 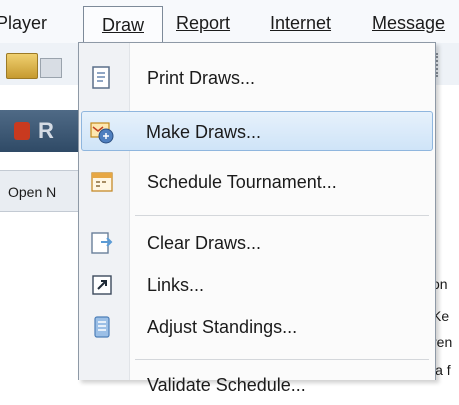 What do you see at coordinates (102, 182) in the screenshot?
I see `schedule-tournament-icon` at bounding box center [102, 182].